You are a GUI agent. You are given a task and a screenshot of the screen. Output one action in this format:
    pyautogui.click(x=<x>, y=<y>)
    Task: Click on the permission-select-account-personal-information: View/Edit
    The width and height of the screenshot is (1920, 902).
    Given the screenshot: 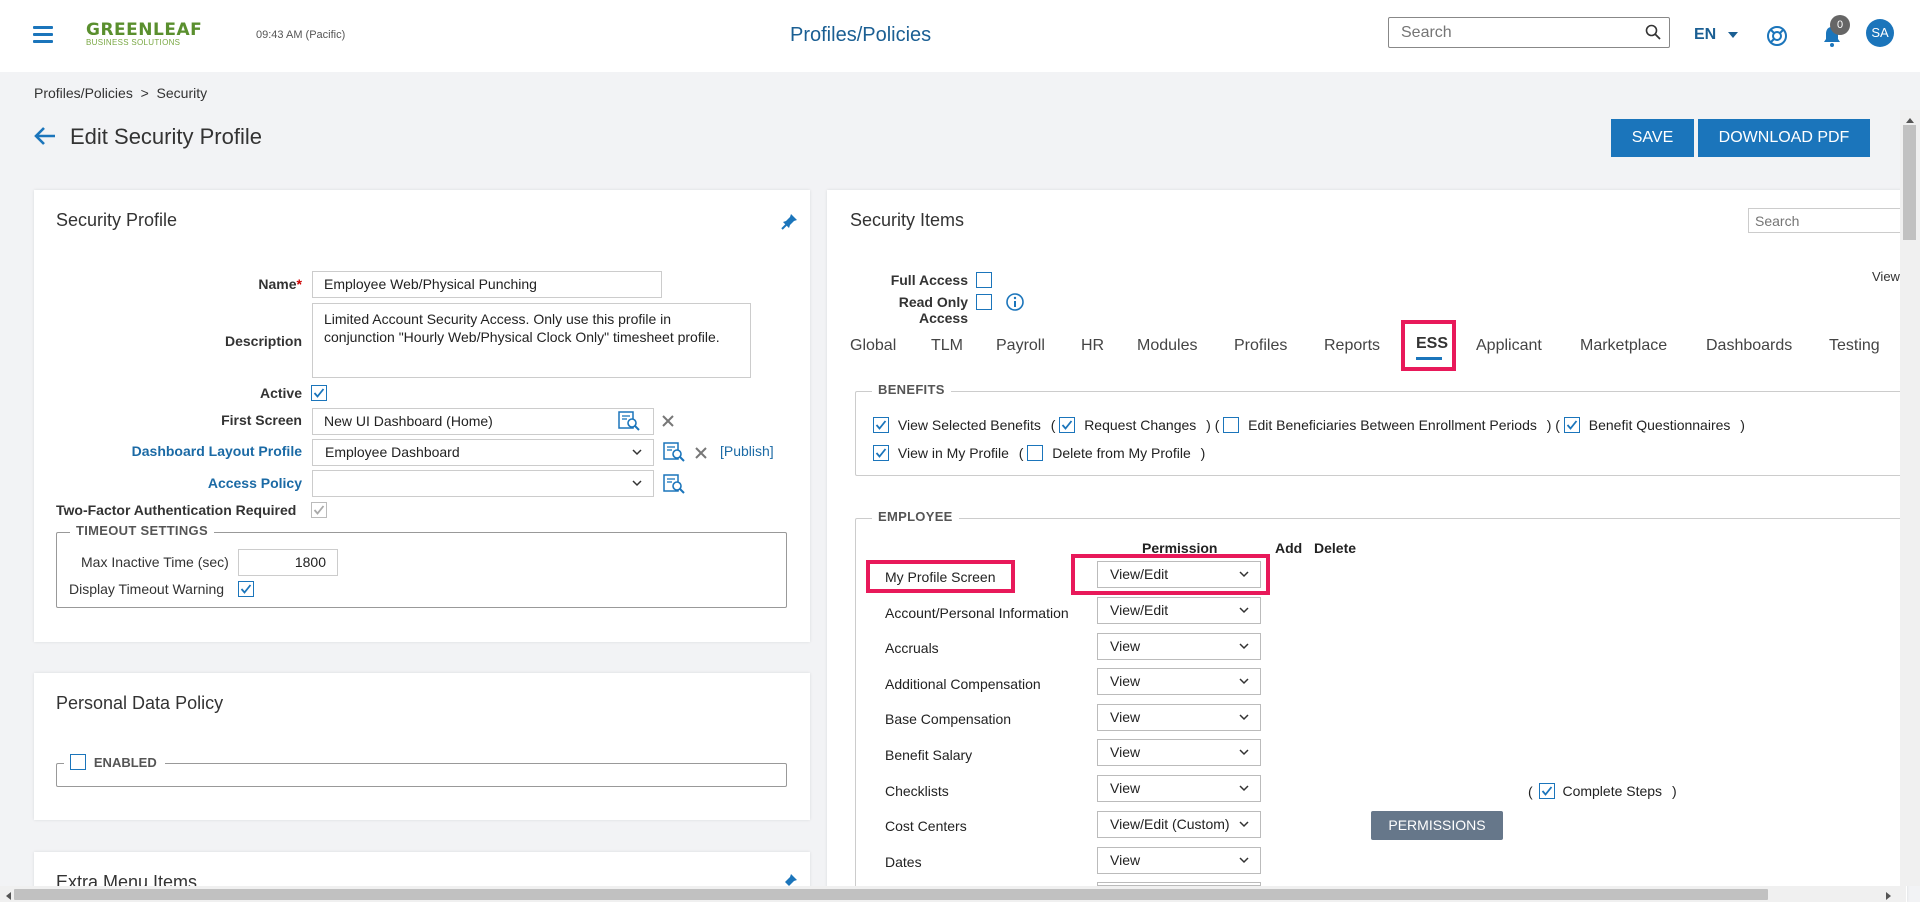 What is the action you would take?
    pyautogui.click(x=1179, y=610)
    